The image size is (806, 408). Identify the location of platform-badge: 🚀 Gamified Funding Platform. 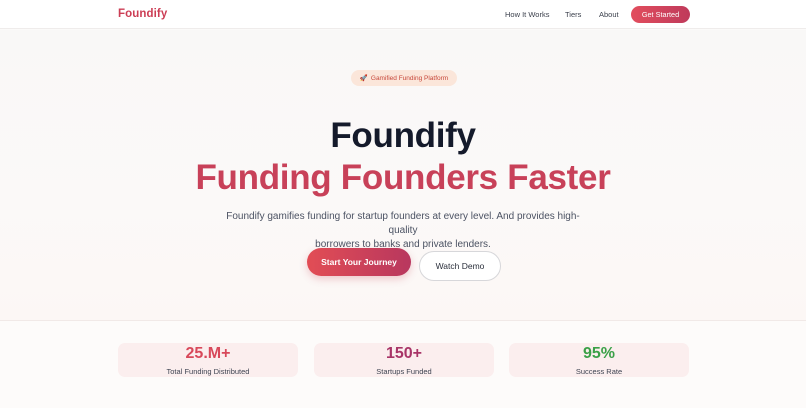
(404, 78).